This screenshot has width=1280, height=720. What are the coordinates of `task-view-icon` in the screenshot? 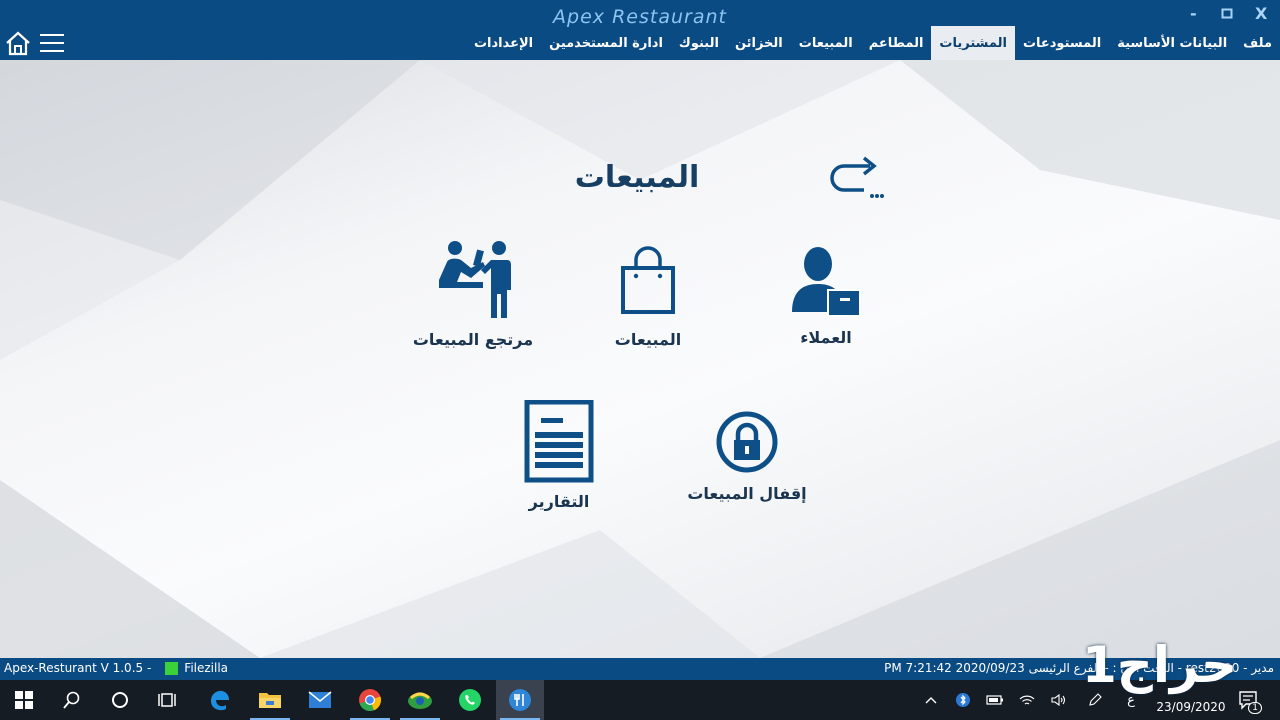 It's located at (168, 700).